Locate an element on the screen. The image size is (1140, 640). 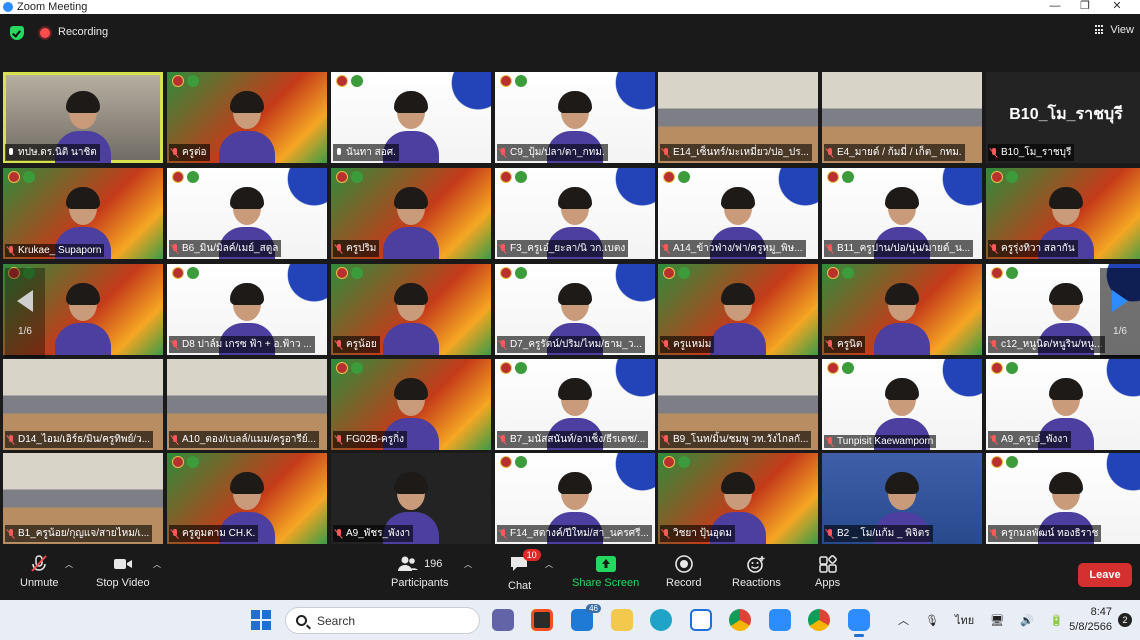
smiley-icon is located at coordinates (756, 564).